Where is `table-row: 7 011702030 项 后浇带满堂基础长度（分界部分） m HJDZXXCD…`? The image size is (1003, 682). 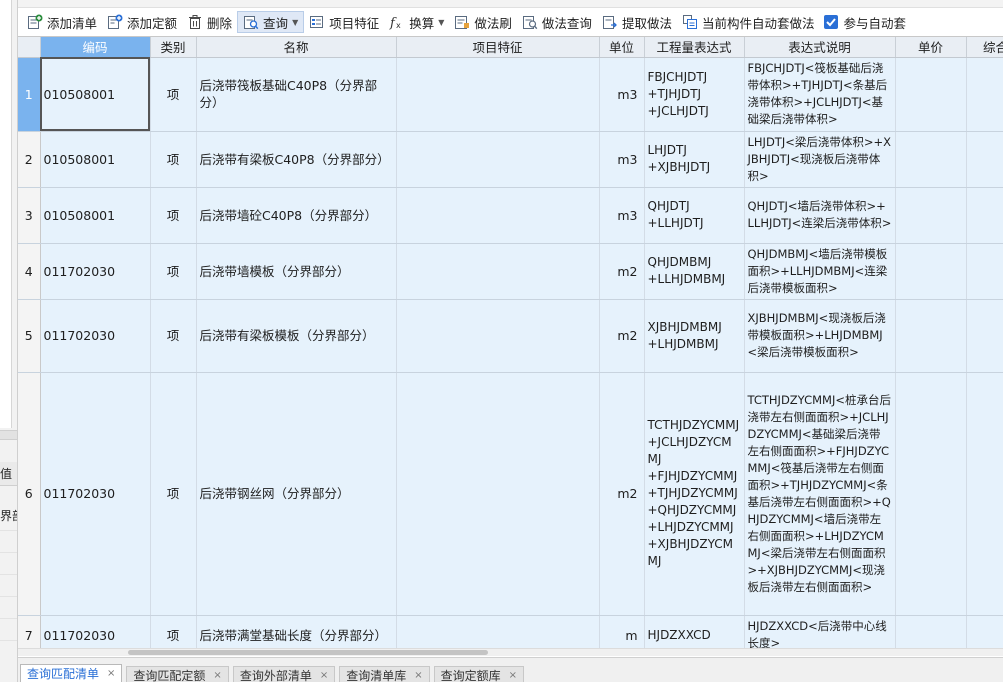
table-row: 7 011702030 项 后浇带满堂基础长度（分界部分） m HJDZXXCD… is located at coordinates (510, 631).